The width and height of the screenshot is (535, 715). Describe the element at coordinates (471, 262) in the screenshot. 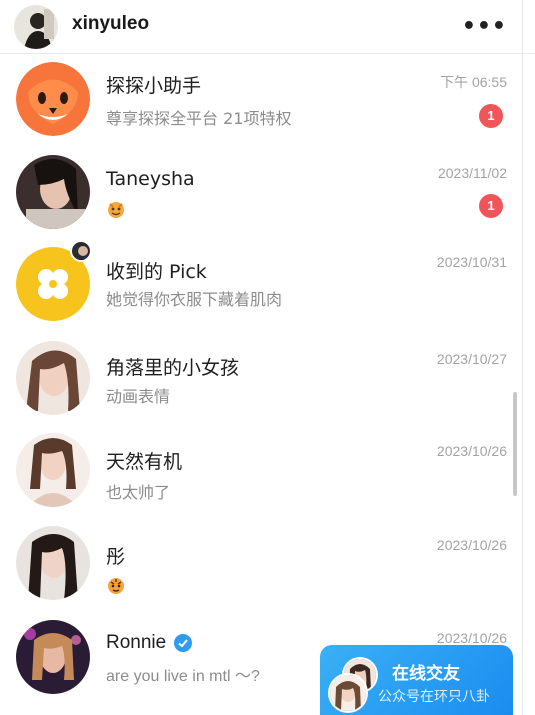

I see `chat-time: 2023/10/31` at that location.